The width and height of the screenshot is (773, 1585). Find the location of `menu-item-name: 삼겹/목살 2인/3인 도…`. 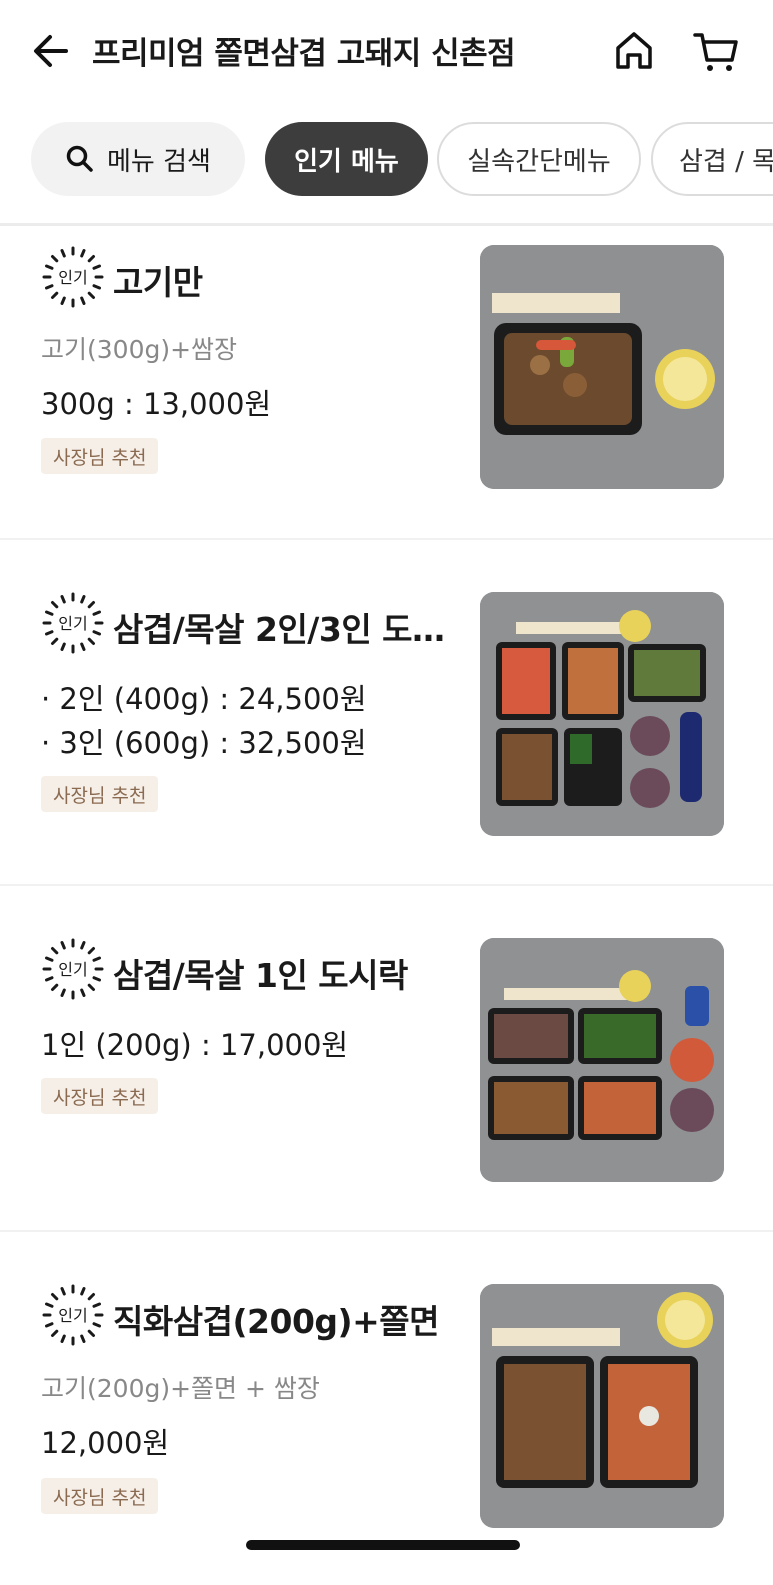

menu-item-name: 삼겹/목살 2인/3인 도… is located at coordinates (279, 629).